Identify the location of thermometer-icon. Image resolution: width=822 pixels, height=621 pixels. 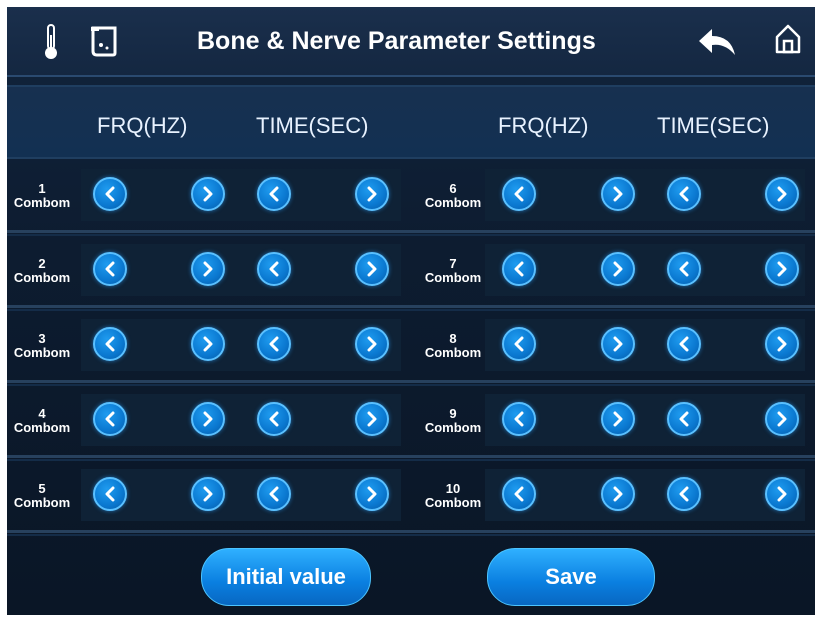
(51, 44).